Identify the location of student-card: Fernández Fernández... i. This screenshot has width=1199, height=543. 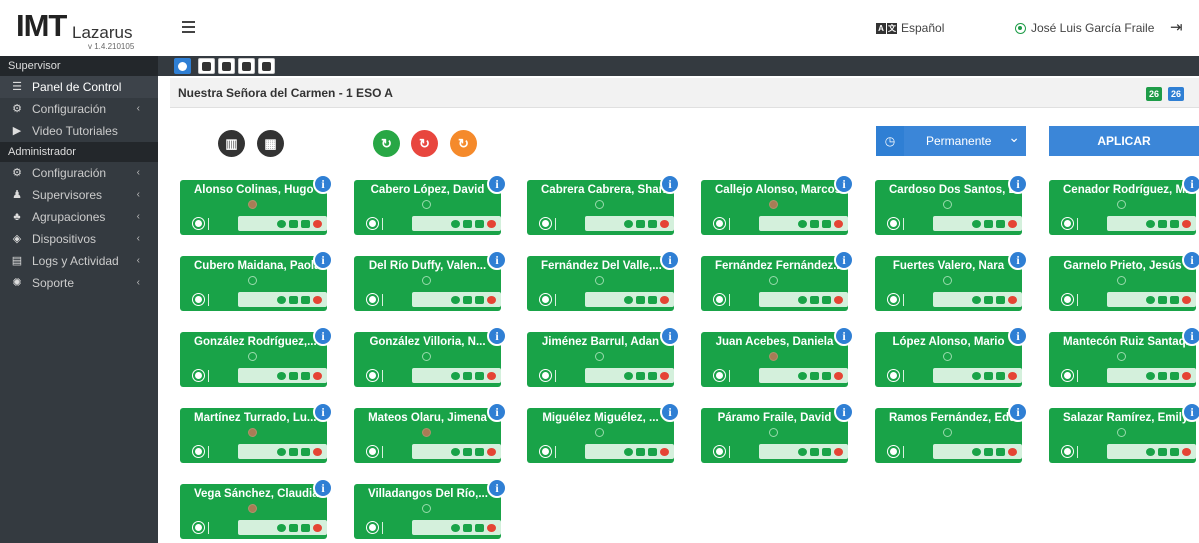
(777, 280).